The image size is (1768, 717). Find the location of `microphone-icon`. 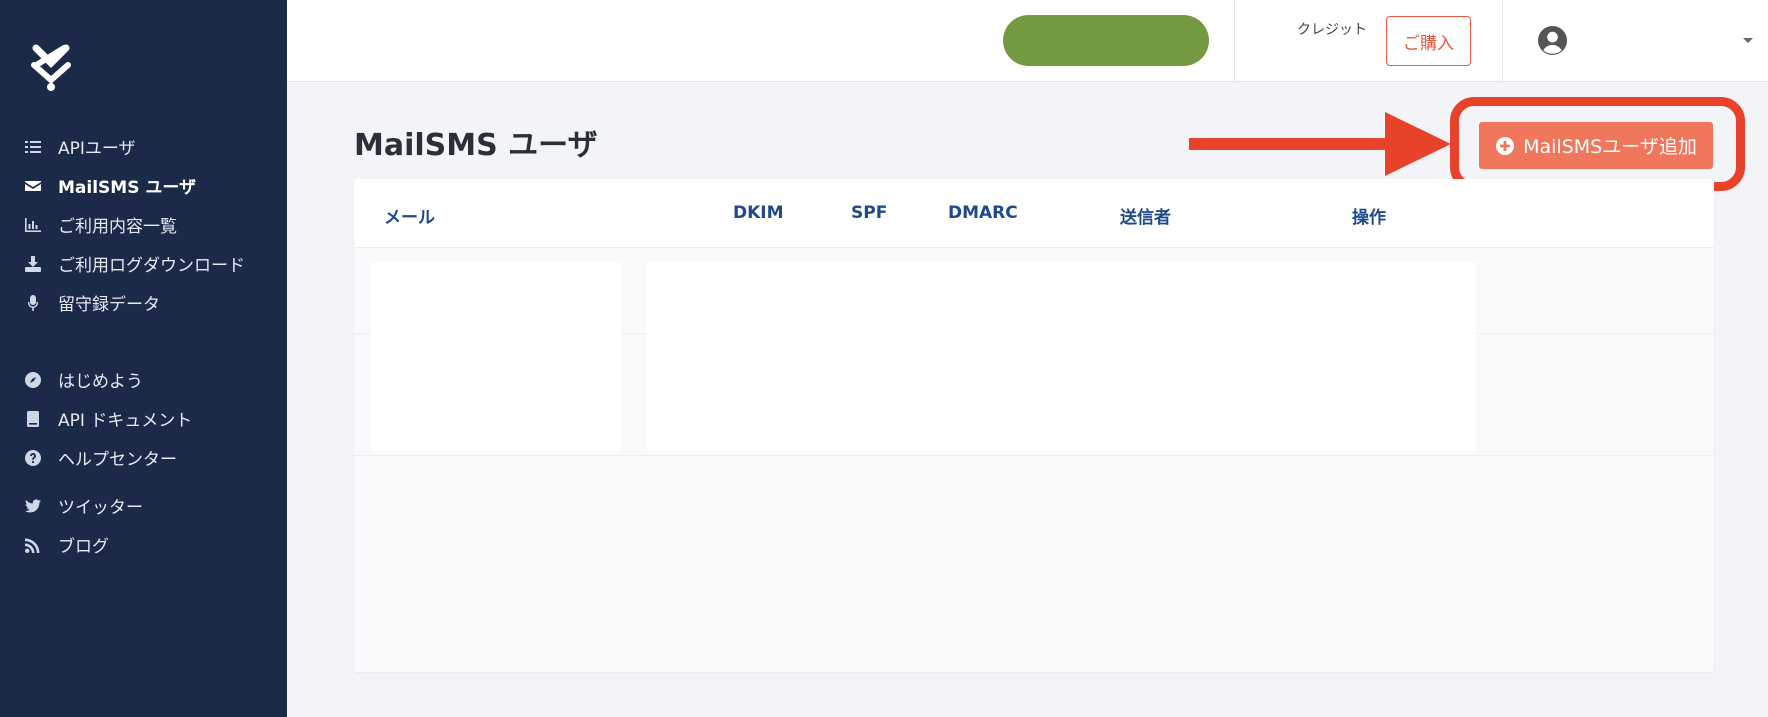

microphone-icon is located at coordinates (33, 303).